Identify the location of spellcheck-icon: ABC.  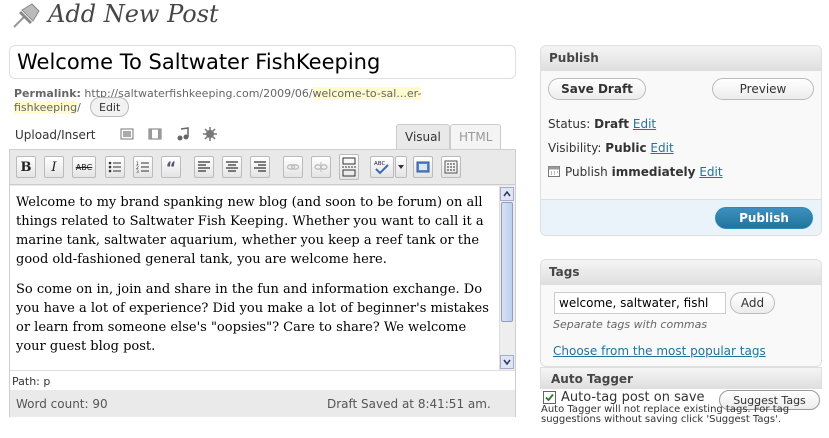
(381, 168).